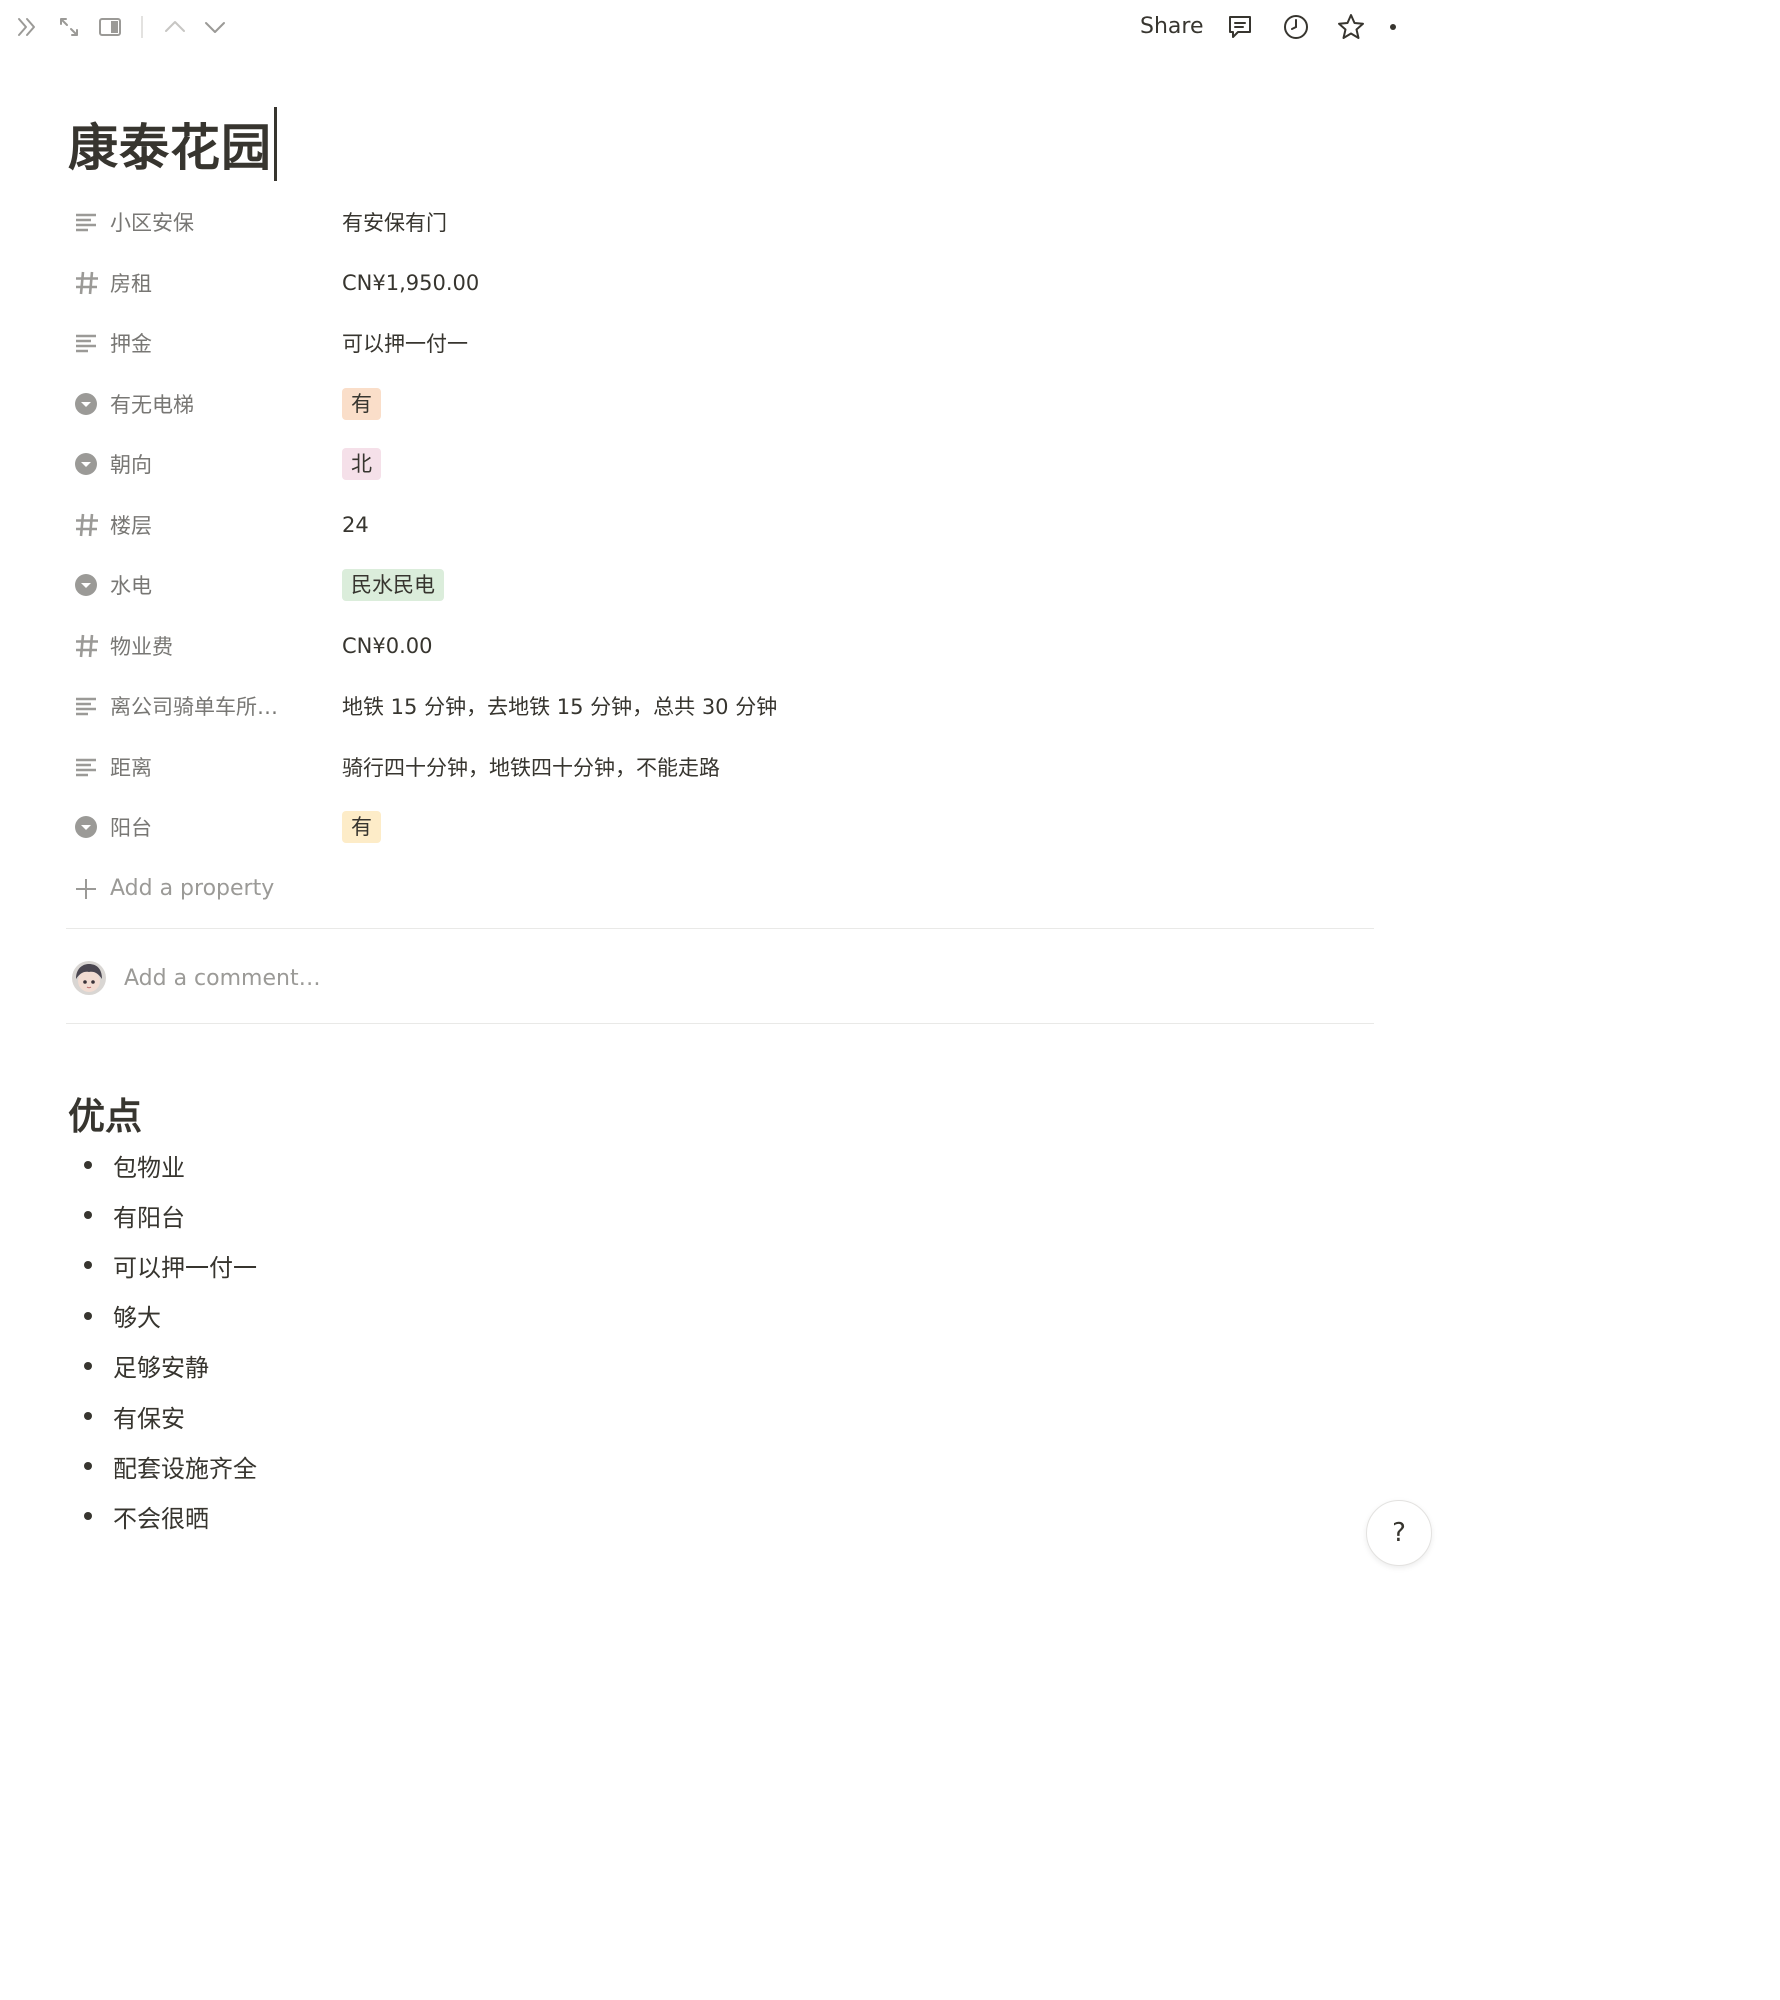 The width and height of the screenshot is (1780, 2000). Describe the element at coordinates (226, 585) in the screenshot. I see `property-name: 水电` at that location.